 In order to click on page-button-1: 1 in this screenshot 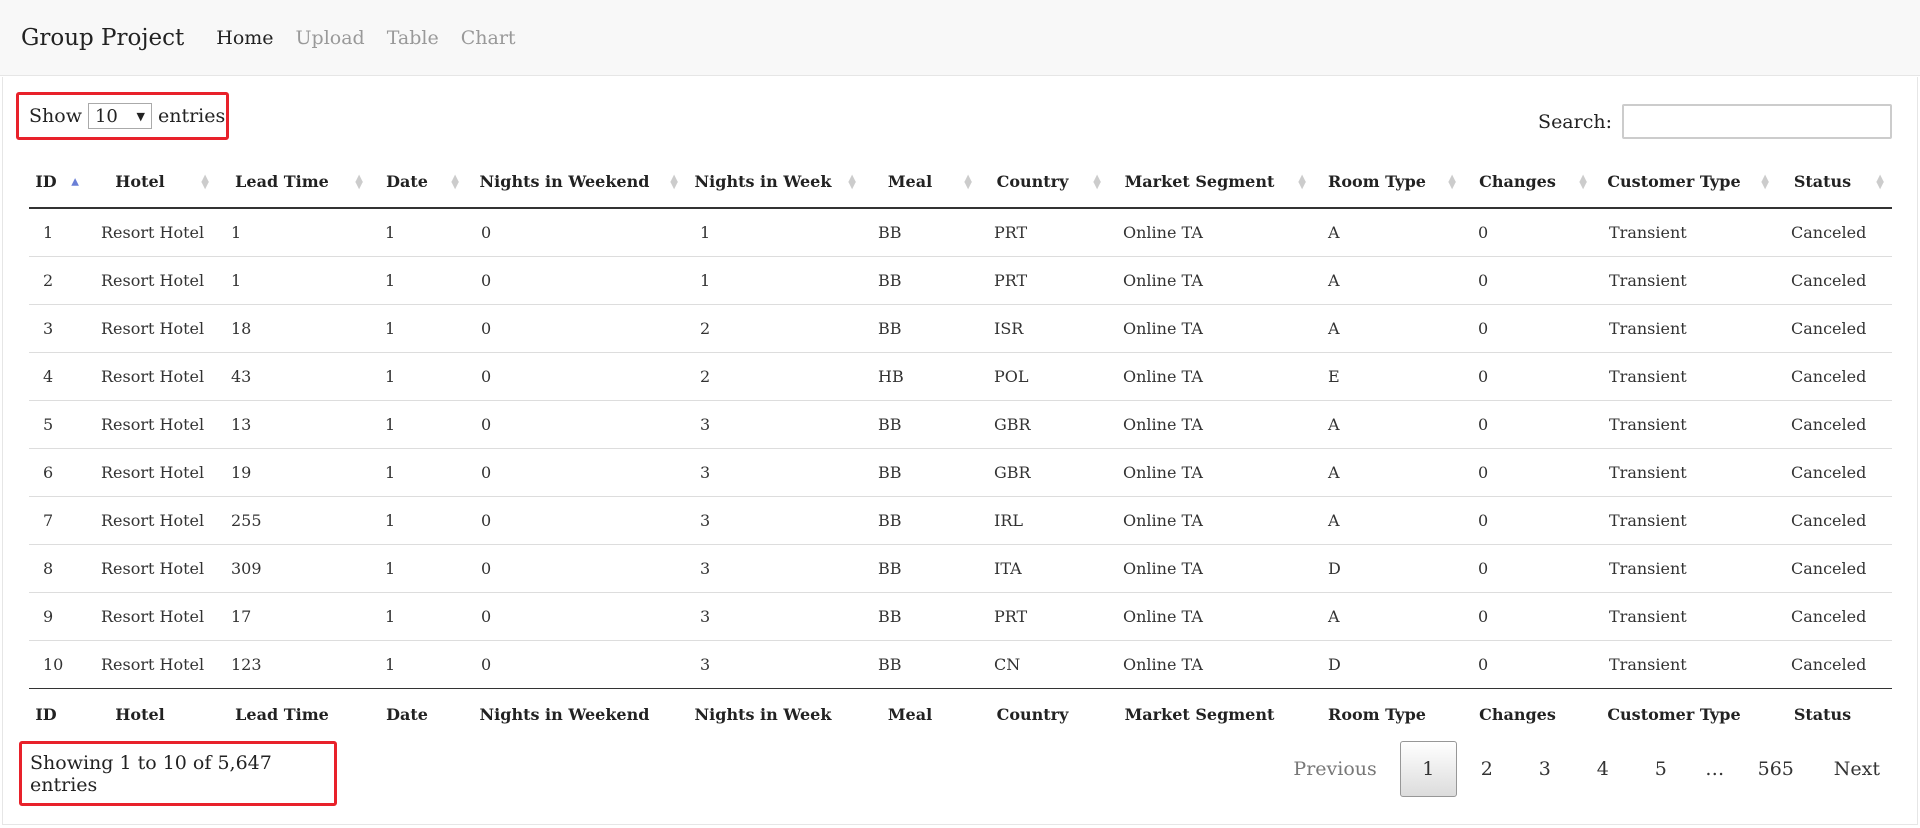, I will do `click(1428, 769)`.